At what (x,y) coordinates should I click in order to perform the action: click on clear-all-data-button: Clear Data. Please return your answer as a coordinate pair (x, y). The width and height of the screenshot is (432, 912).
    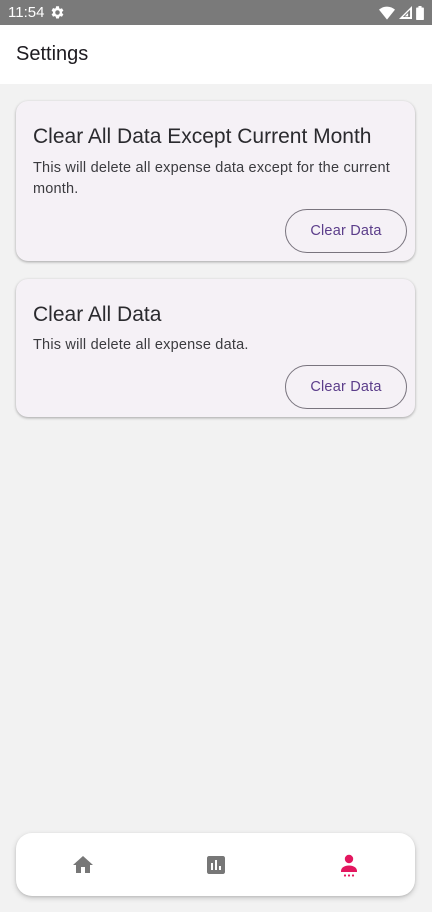
    Looking at the image, I should click on (346, 387).